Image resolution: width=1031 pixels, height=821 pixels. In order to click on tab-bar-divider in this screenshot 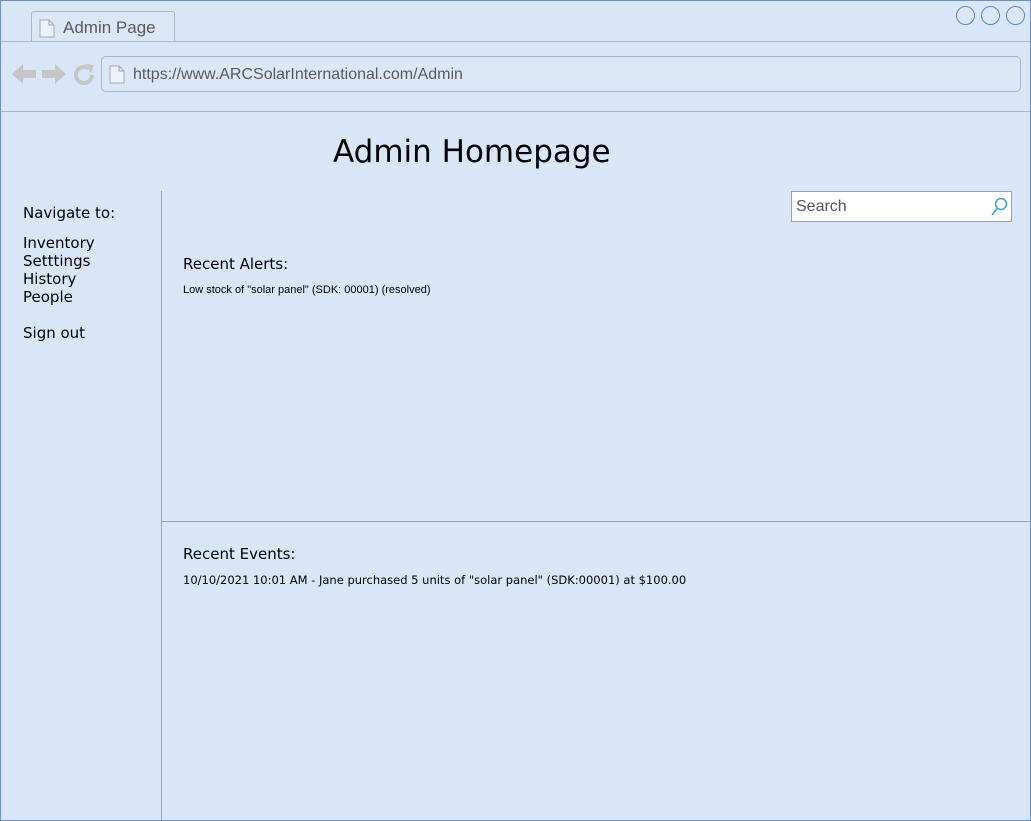, I will do `click(515, 41)`.